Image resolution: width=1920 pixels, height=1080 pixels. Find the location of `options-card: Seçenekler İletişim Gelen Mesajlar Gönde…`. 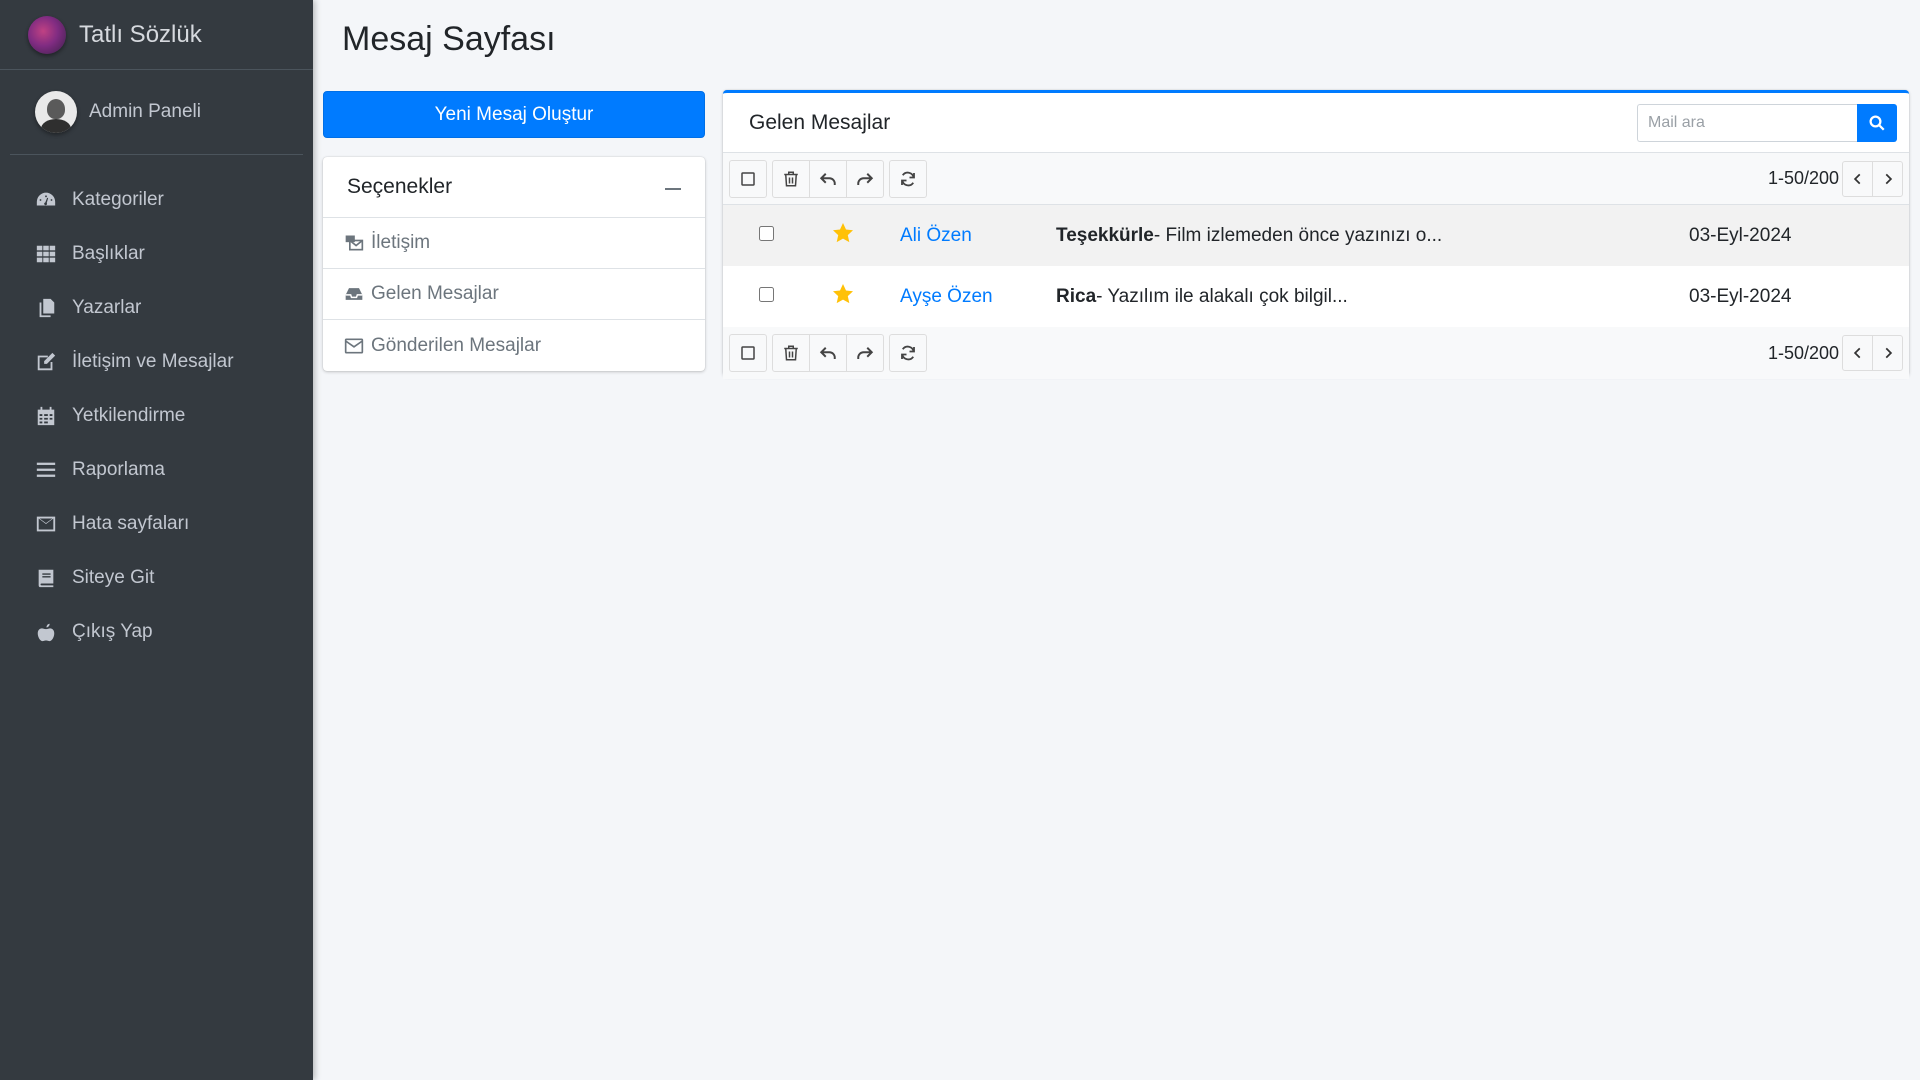

options-card: Seçenekler İletişim Gelen Mesajlar Gönde… is located at coordinates (514, 264).